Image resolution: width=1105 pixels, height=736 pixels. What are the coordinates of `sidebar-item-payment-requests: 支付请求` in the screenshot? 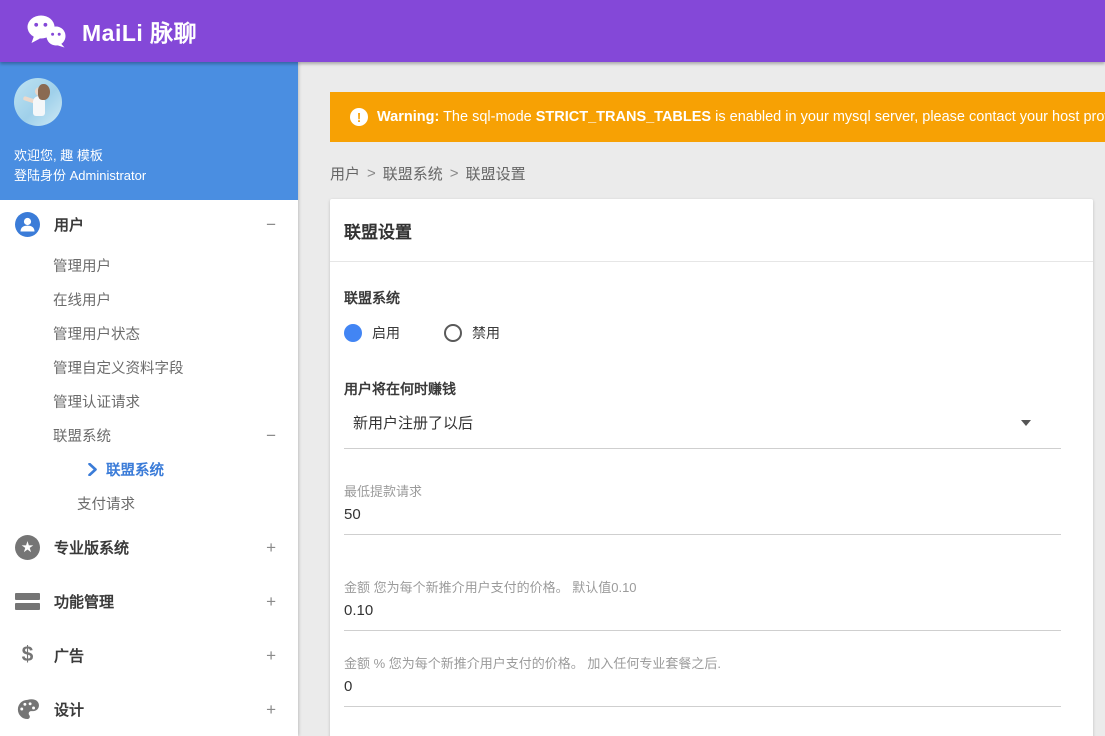 It's located at (149, 503).